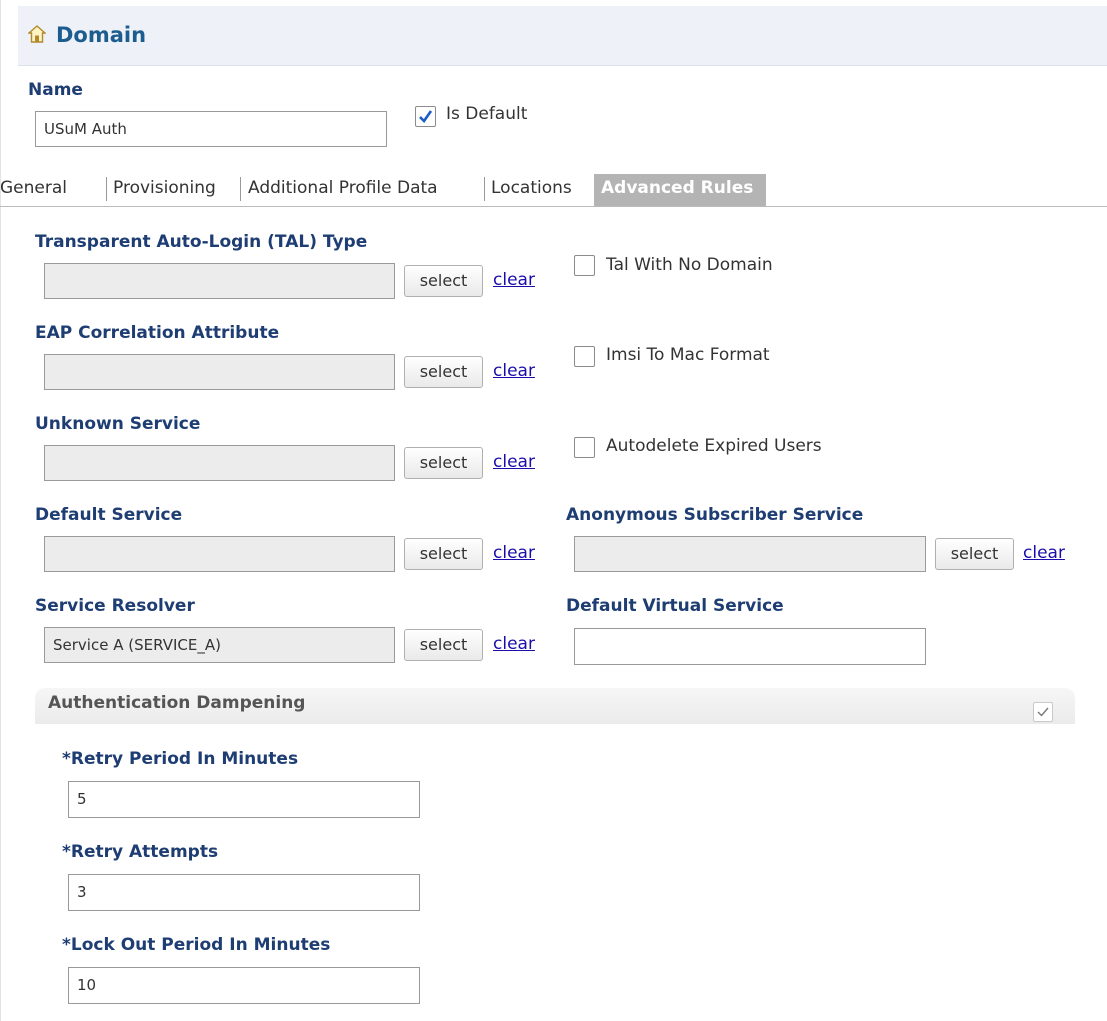 The width and height of the screenshot is (1107, 1021). Describe the element at coordinates (180, 759) in the screenshot. I see `retry-period-label: *Retry Period In Minutes` at that location.